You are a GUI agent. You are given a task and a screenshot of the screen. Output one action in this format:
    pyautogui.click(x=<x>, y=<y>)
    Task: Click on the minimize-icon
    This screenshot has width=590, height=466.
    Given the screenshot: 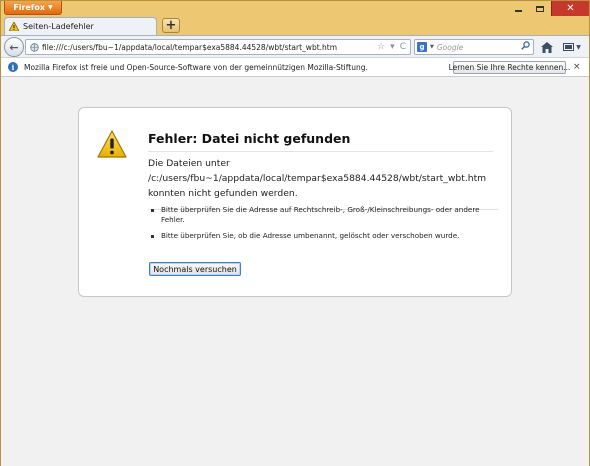 What is the action you would take?
    pyautogui.click(x=518, y=10)
    